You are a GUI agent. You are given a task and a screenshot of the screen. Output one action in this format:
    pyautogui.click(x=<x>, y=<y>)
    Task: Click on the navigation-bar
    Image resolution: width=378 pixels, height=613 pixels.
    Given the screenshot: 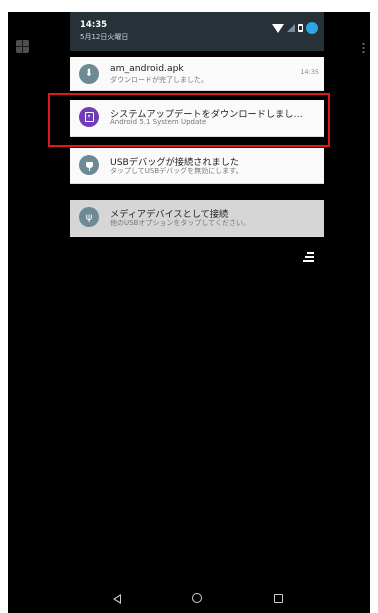 What is the action you would take?
    pyautogui.click(x=189, y=599)
    